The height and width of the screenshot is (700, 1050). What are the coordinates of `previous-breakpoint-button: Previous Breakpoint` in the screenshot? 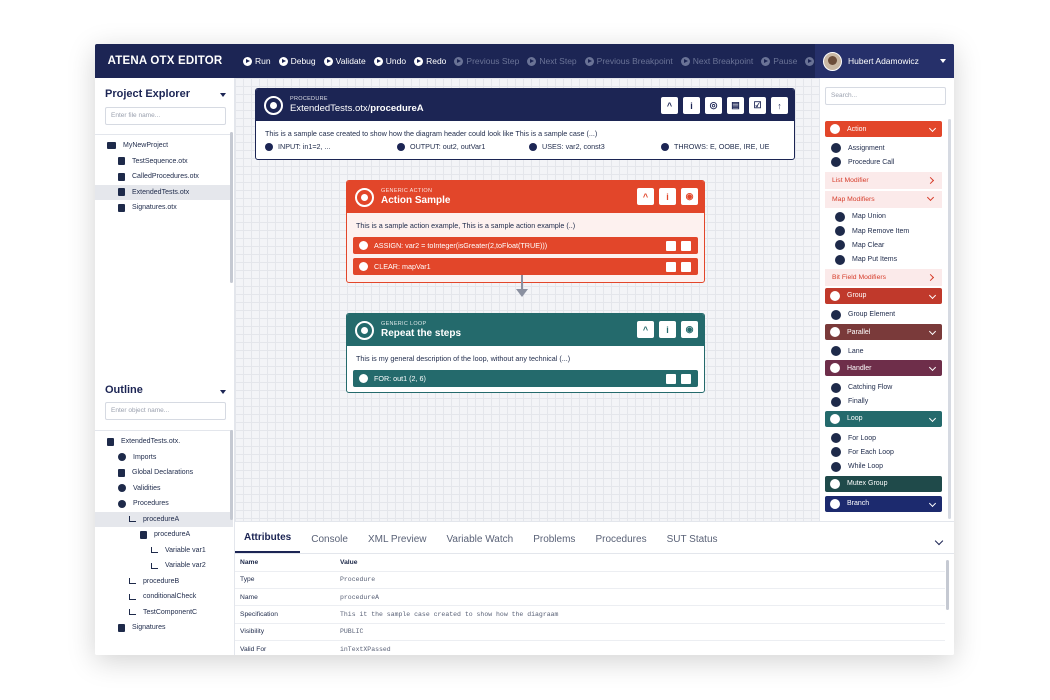 It's located at (628, 61).